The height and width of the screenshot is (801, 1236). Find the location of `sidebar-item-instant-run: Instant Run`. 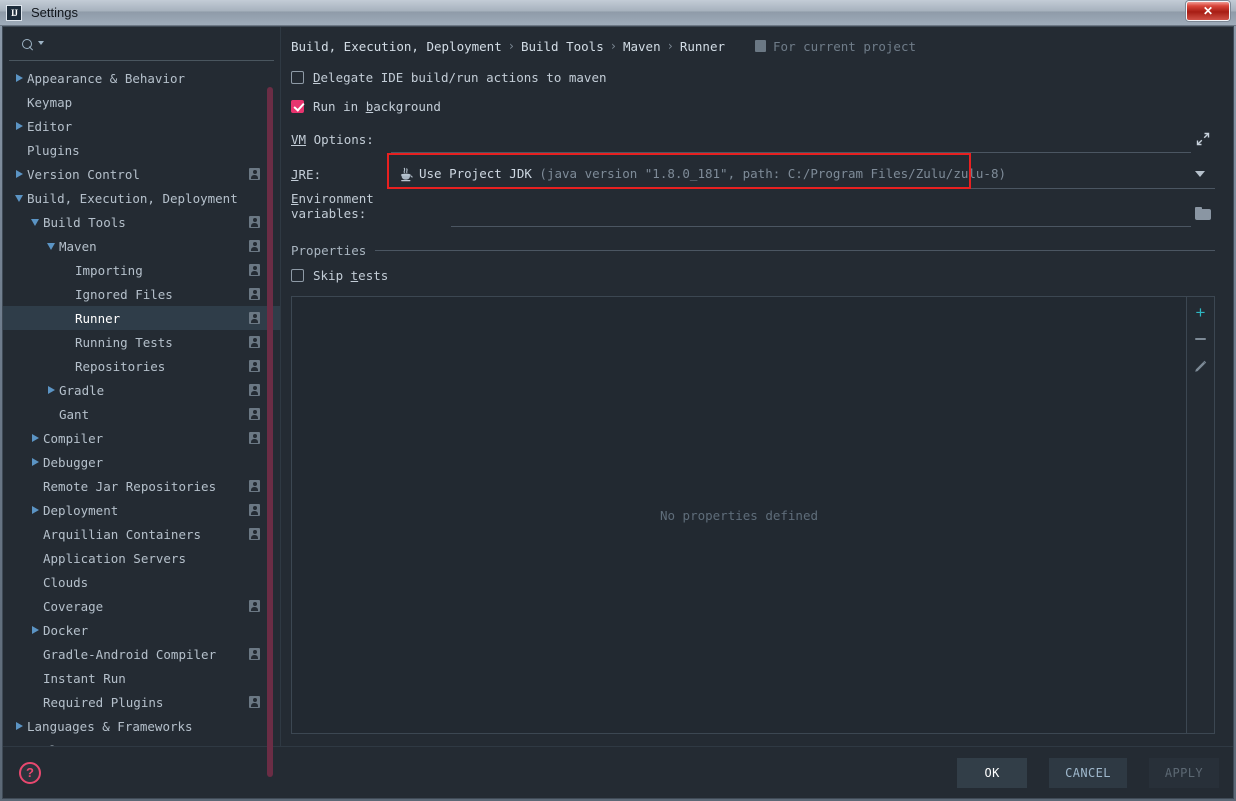

sidebar-item-instant-run: Instant Run is located at coordinates (141, 678).